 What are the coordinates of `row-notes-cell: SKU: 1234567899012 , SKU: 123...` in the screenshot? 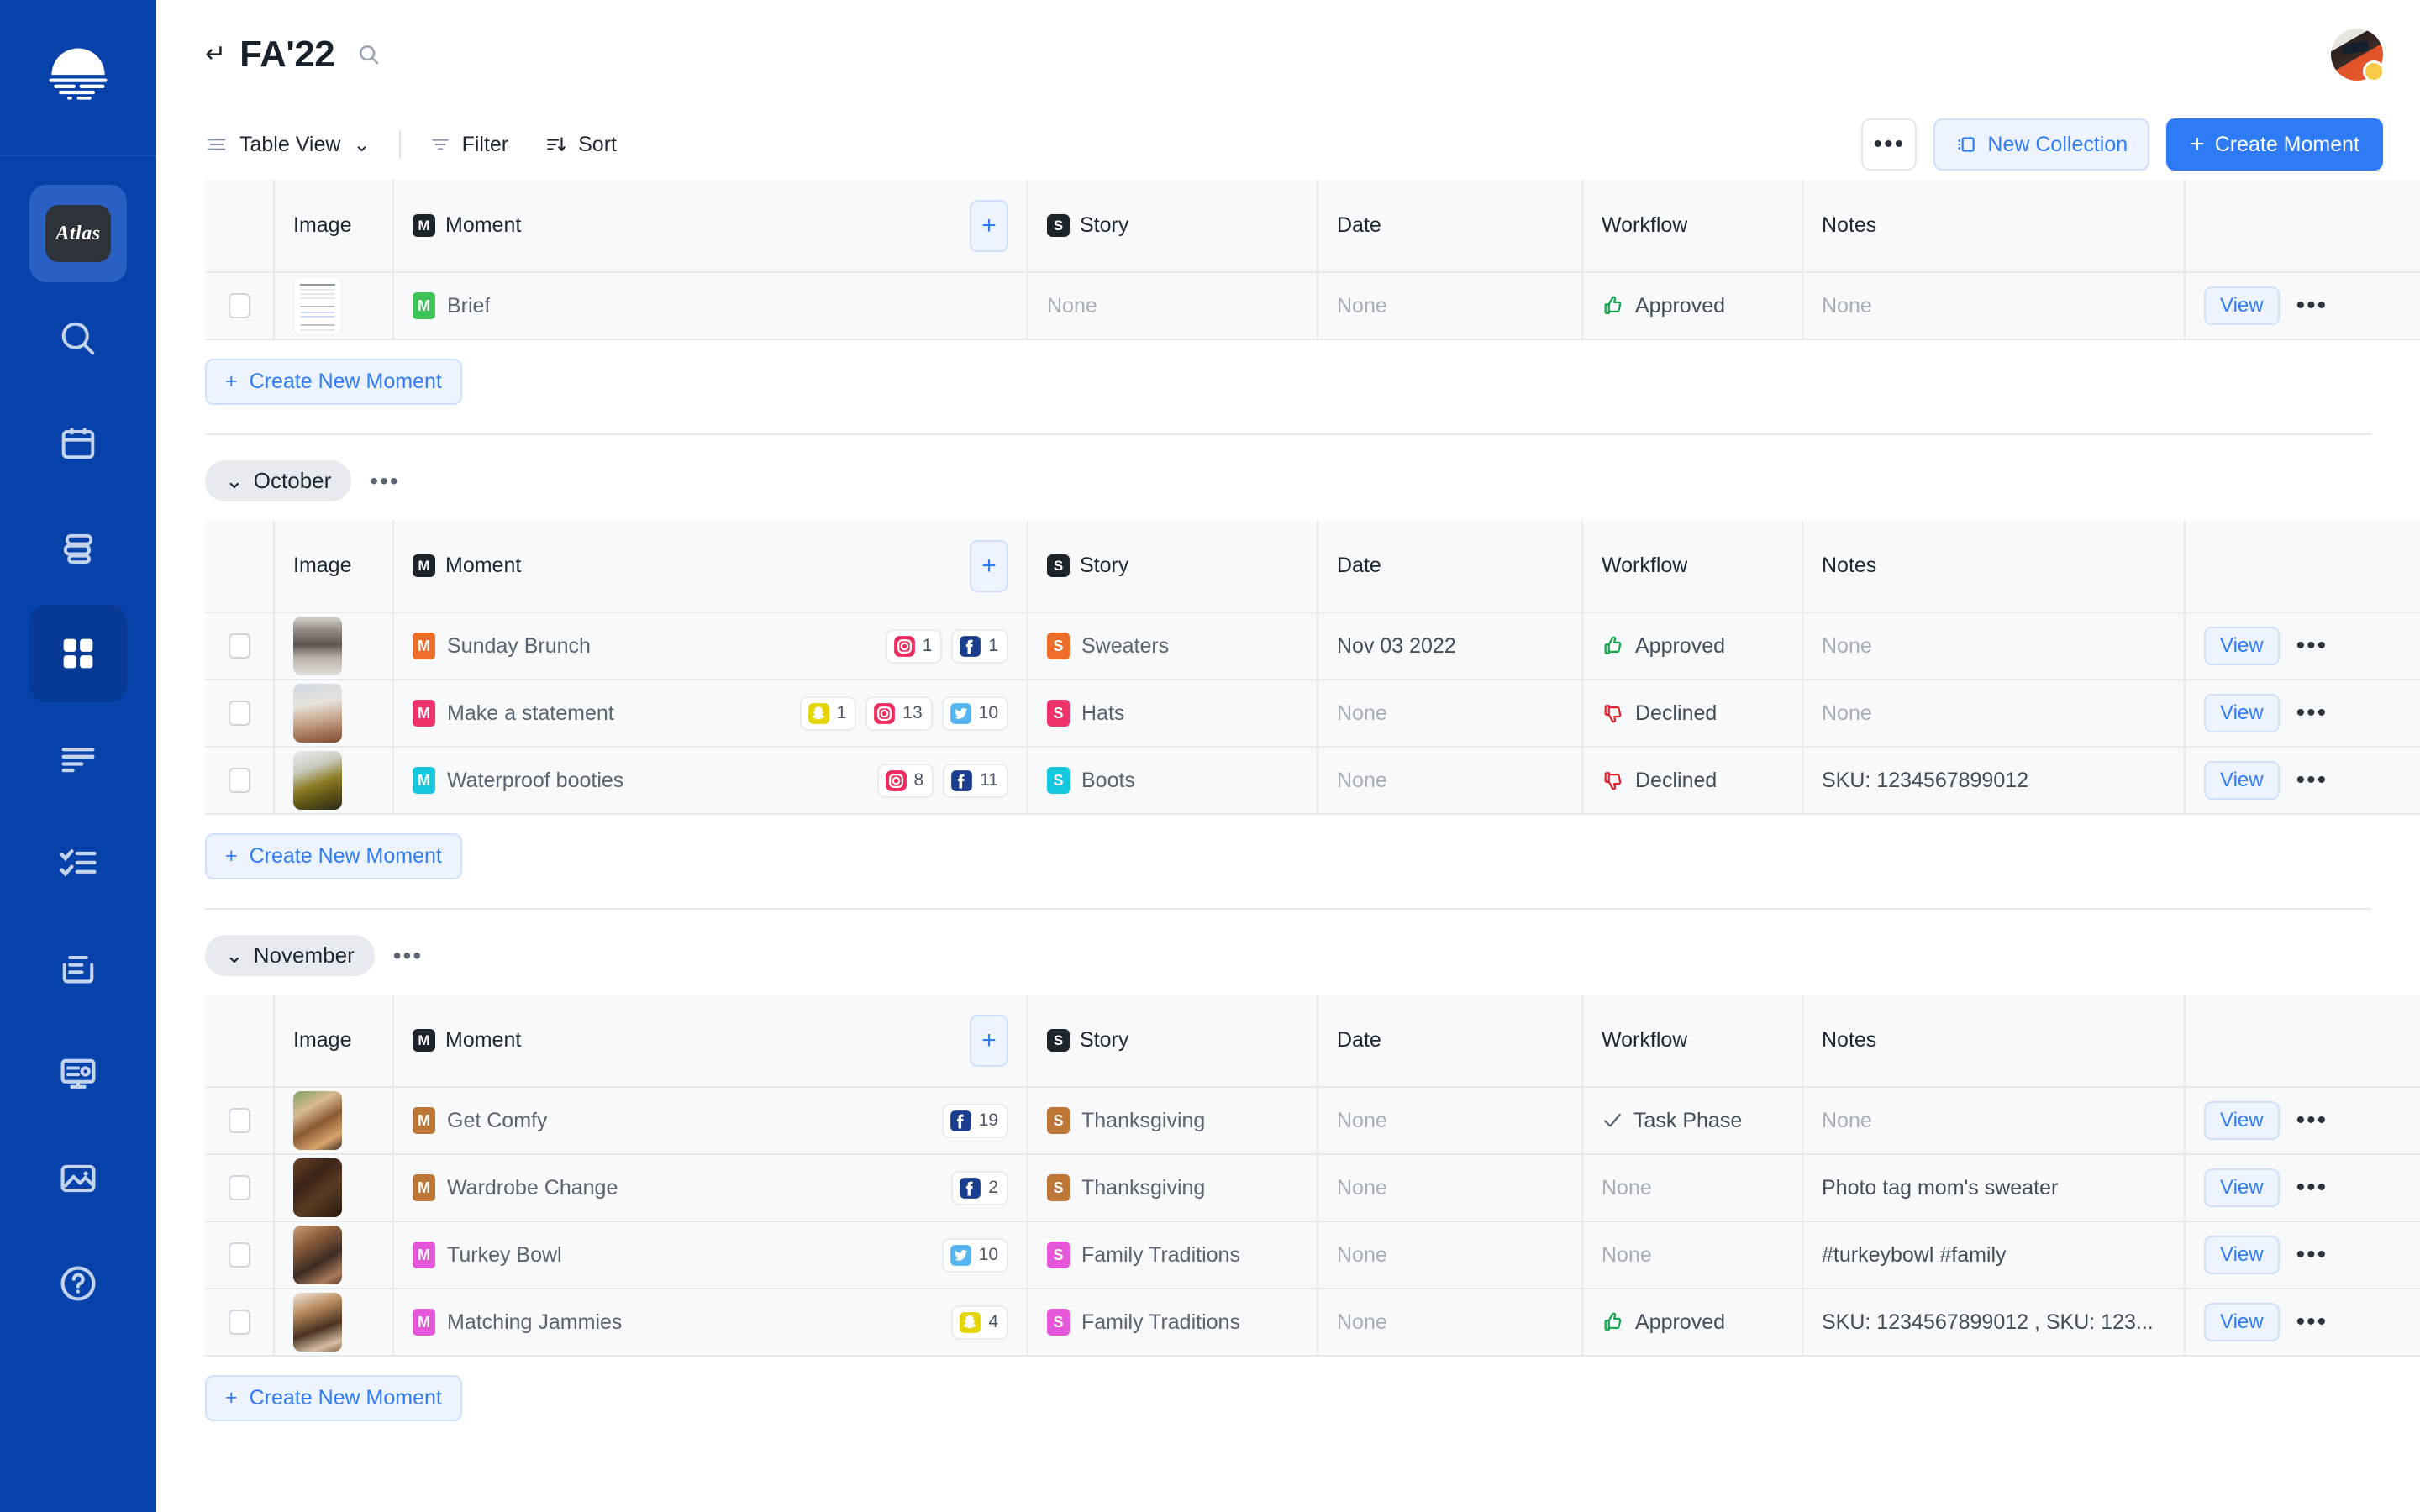 It's located at (1993, 1322).